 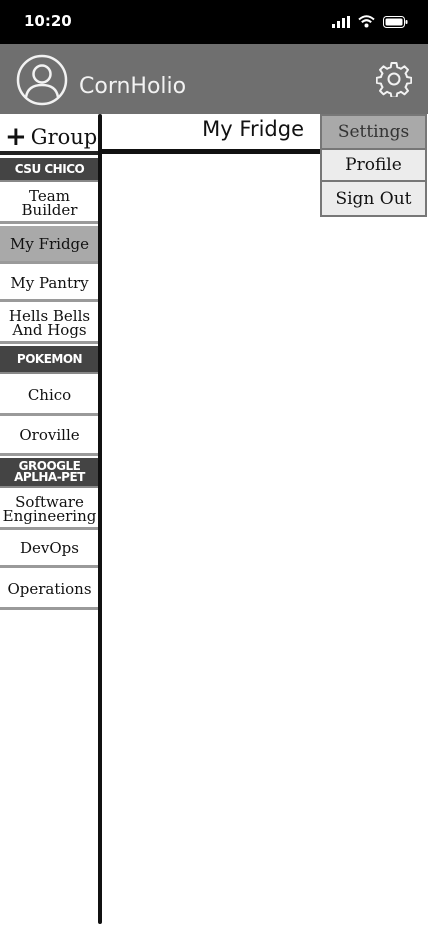 I want to click on sign-out-menu-item: Sign Out, so click(x=373, y=199).